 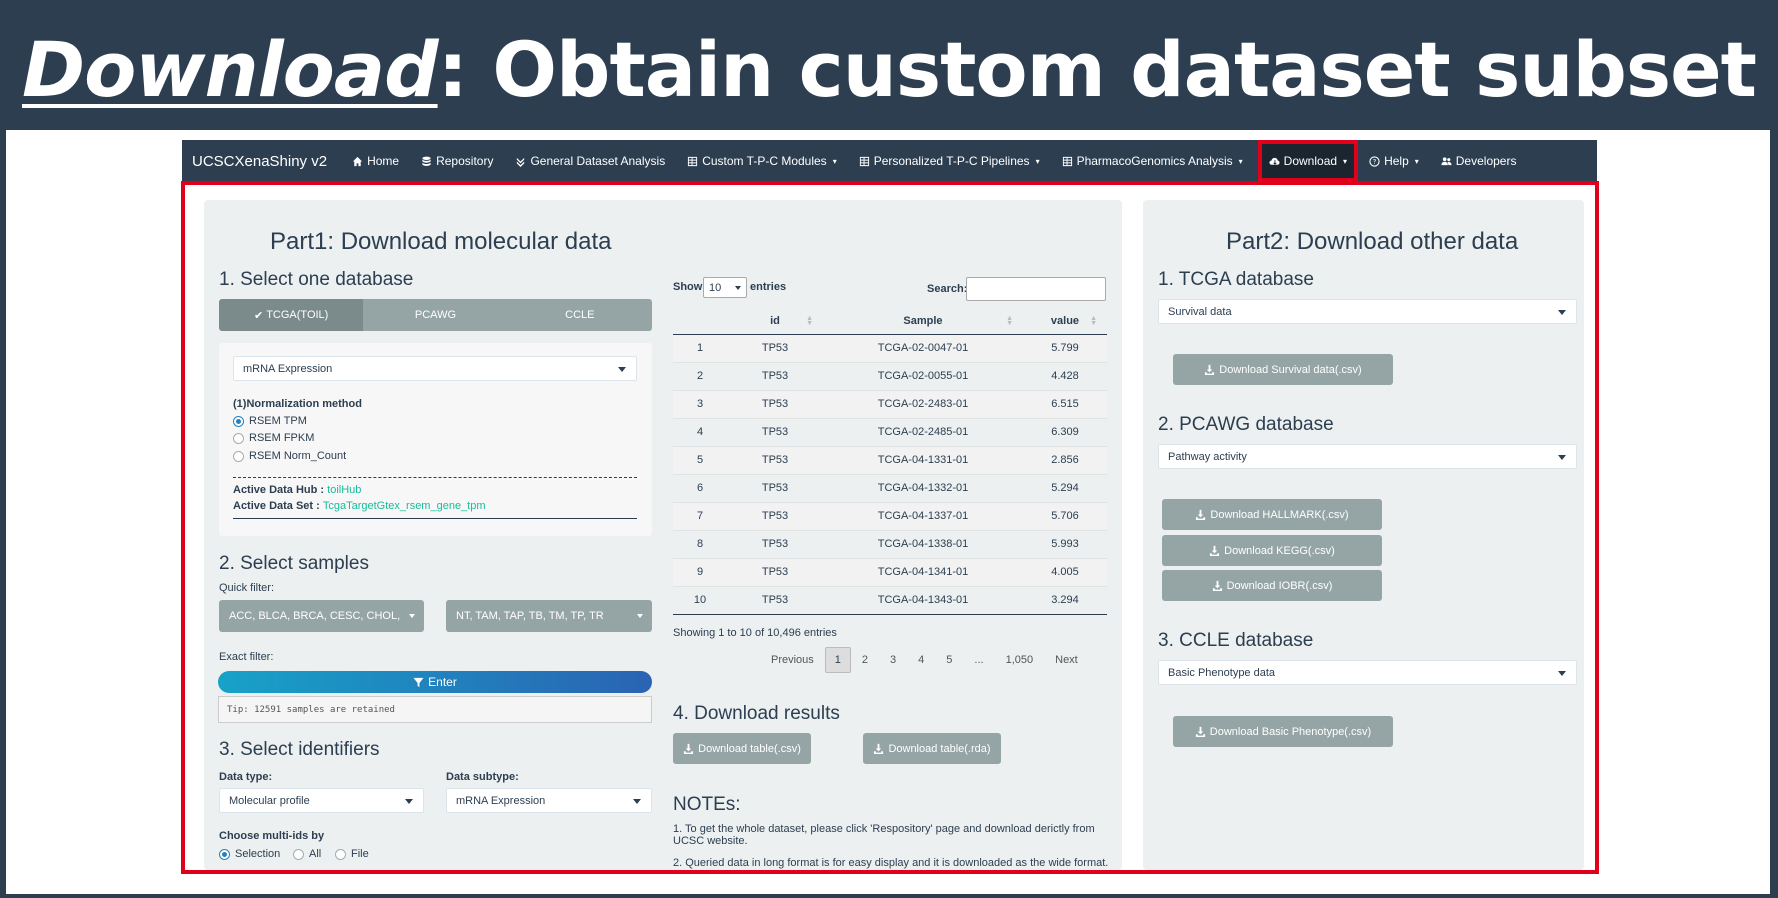 What do you see at coordinates (291, 315) in the screenshot?
I see `tab-tcga-toil: ✔ TCGA(TOIL)` at bounding box center [291, 315].